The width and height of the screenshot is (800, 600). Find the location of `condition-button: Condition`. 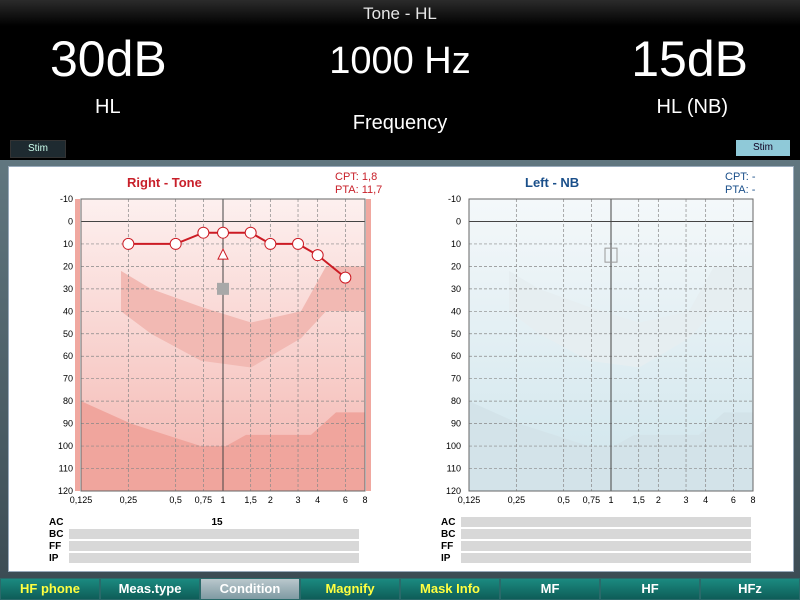

condition-button: Condition is located at coordinates (250, 589).